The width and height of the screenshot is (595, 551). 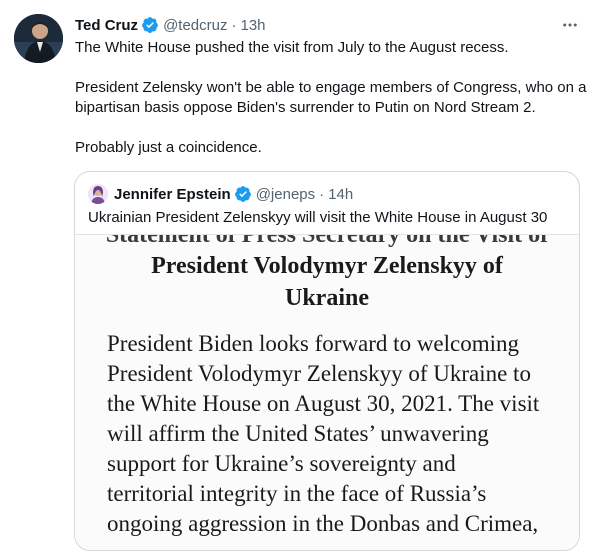 I want to click on author-handle: @tedcruz, so click(x=195, y=25).